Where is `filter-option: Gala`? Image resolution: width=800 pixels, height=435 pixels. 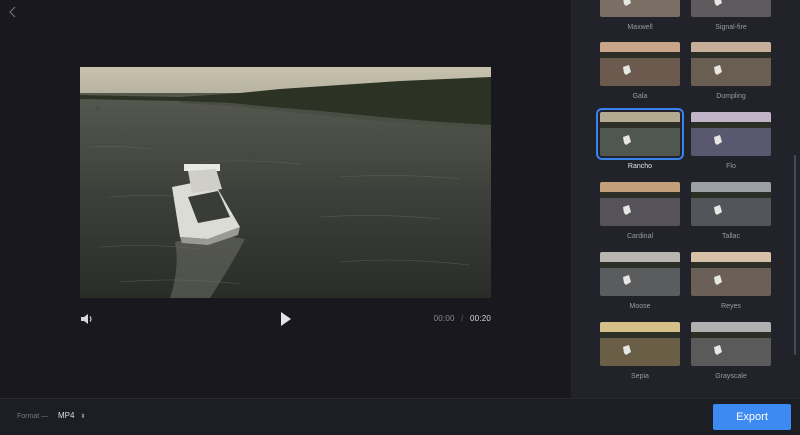 filter-option: Gala is located at coordinates (640, 71).